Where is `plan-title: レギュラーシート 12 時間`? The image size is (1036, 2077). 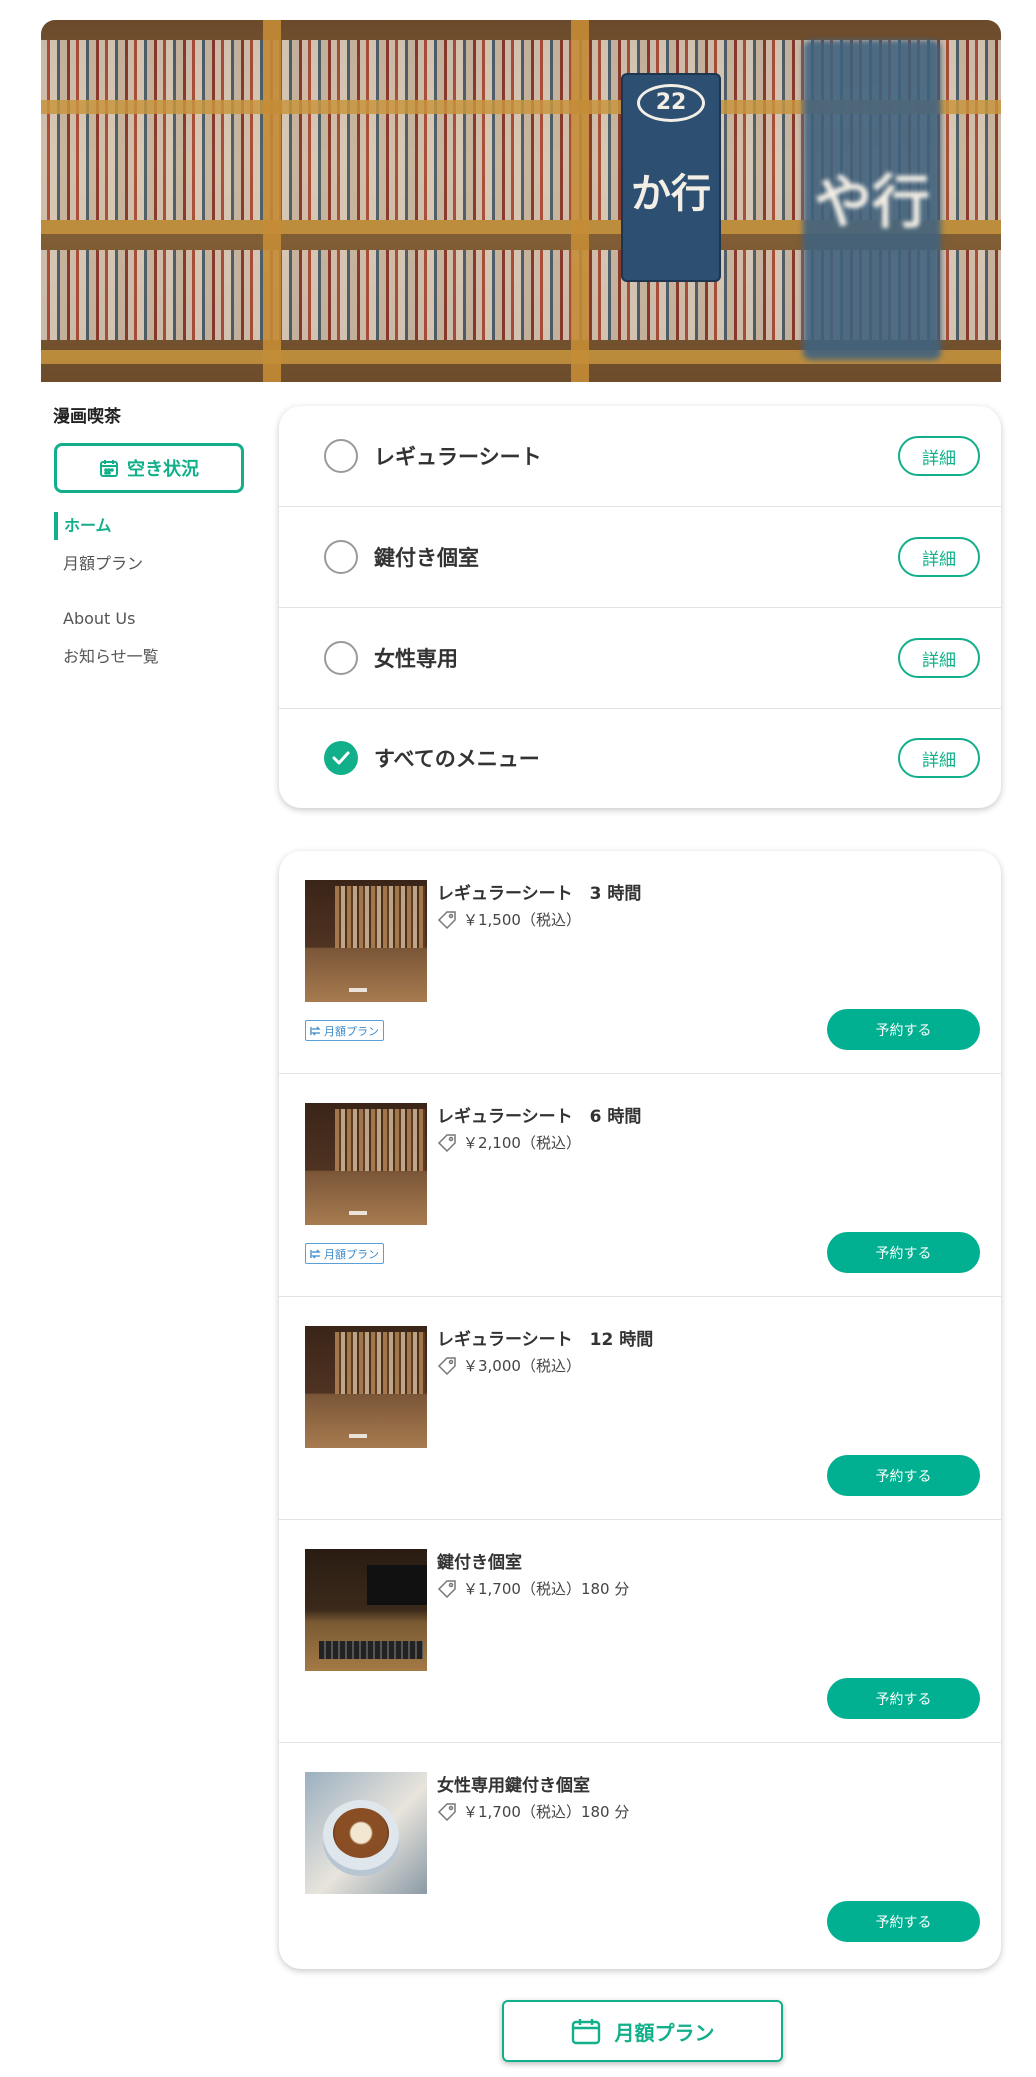 plan-title: レギュラーシート 12 時間 is located at coordinates (545, 1340).